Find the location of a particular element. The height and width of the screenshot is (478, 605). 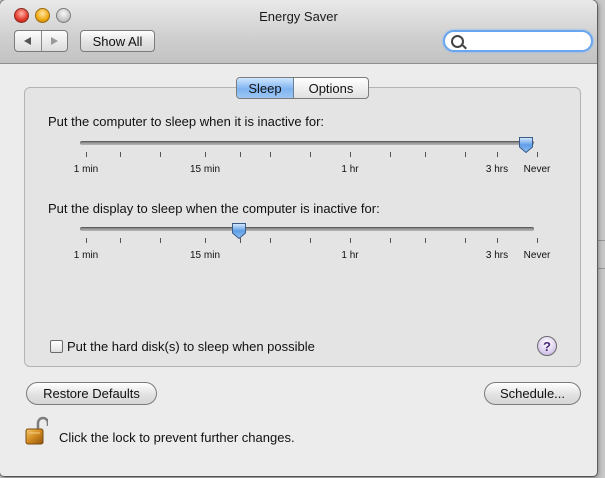

help-button: ? is located at coordinates (547, 346).